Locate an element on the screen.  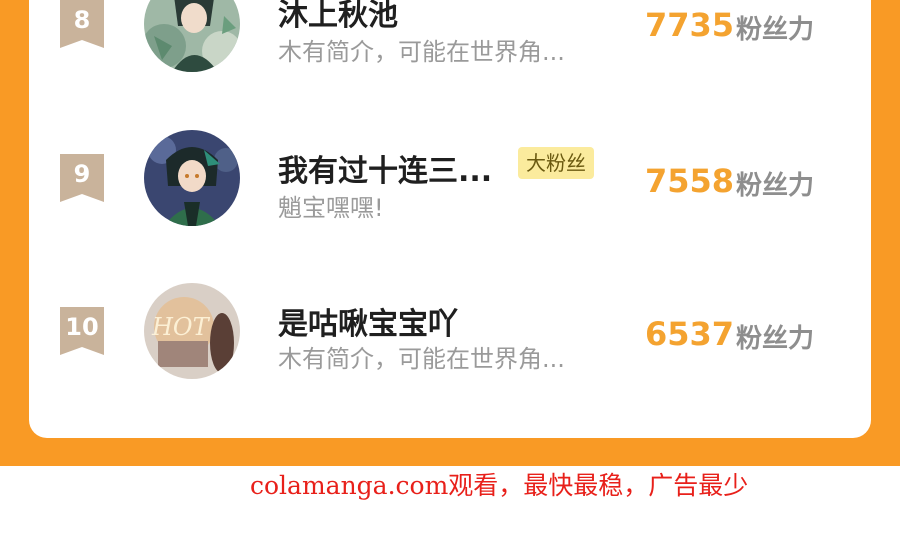
fan-power-score: 7558 is located at coordinates (690, 181).